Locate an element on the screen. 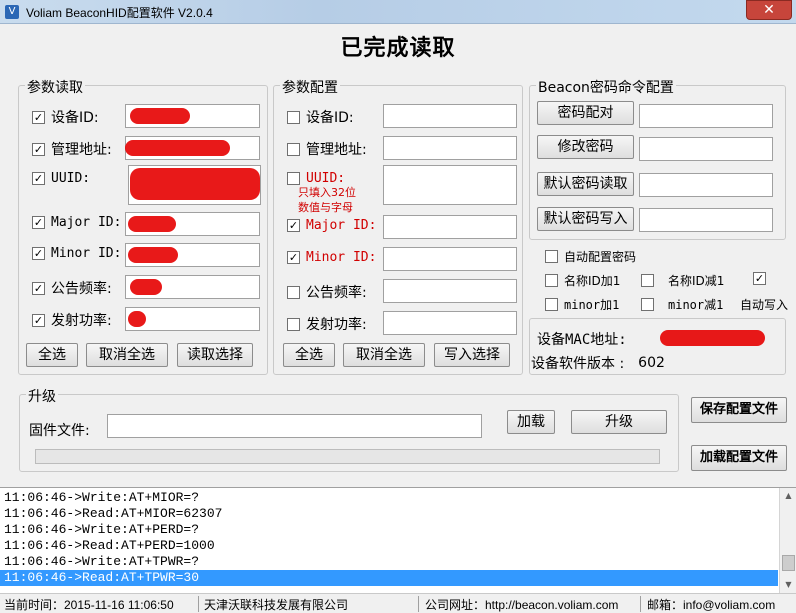 The height and width of the screenshot is (613, 796). name-id-inc-checkbox is located at coordinates (551, 280).